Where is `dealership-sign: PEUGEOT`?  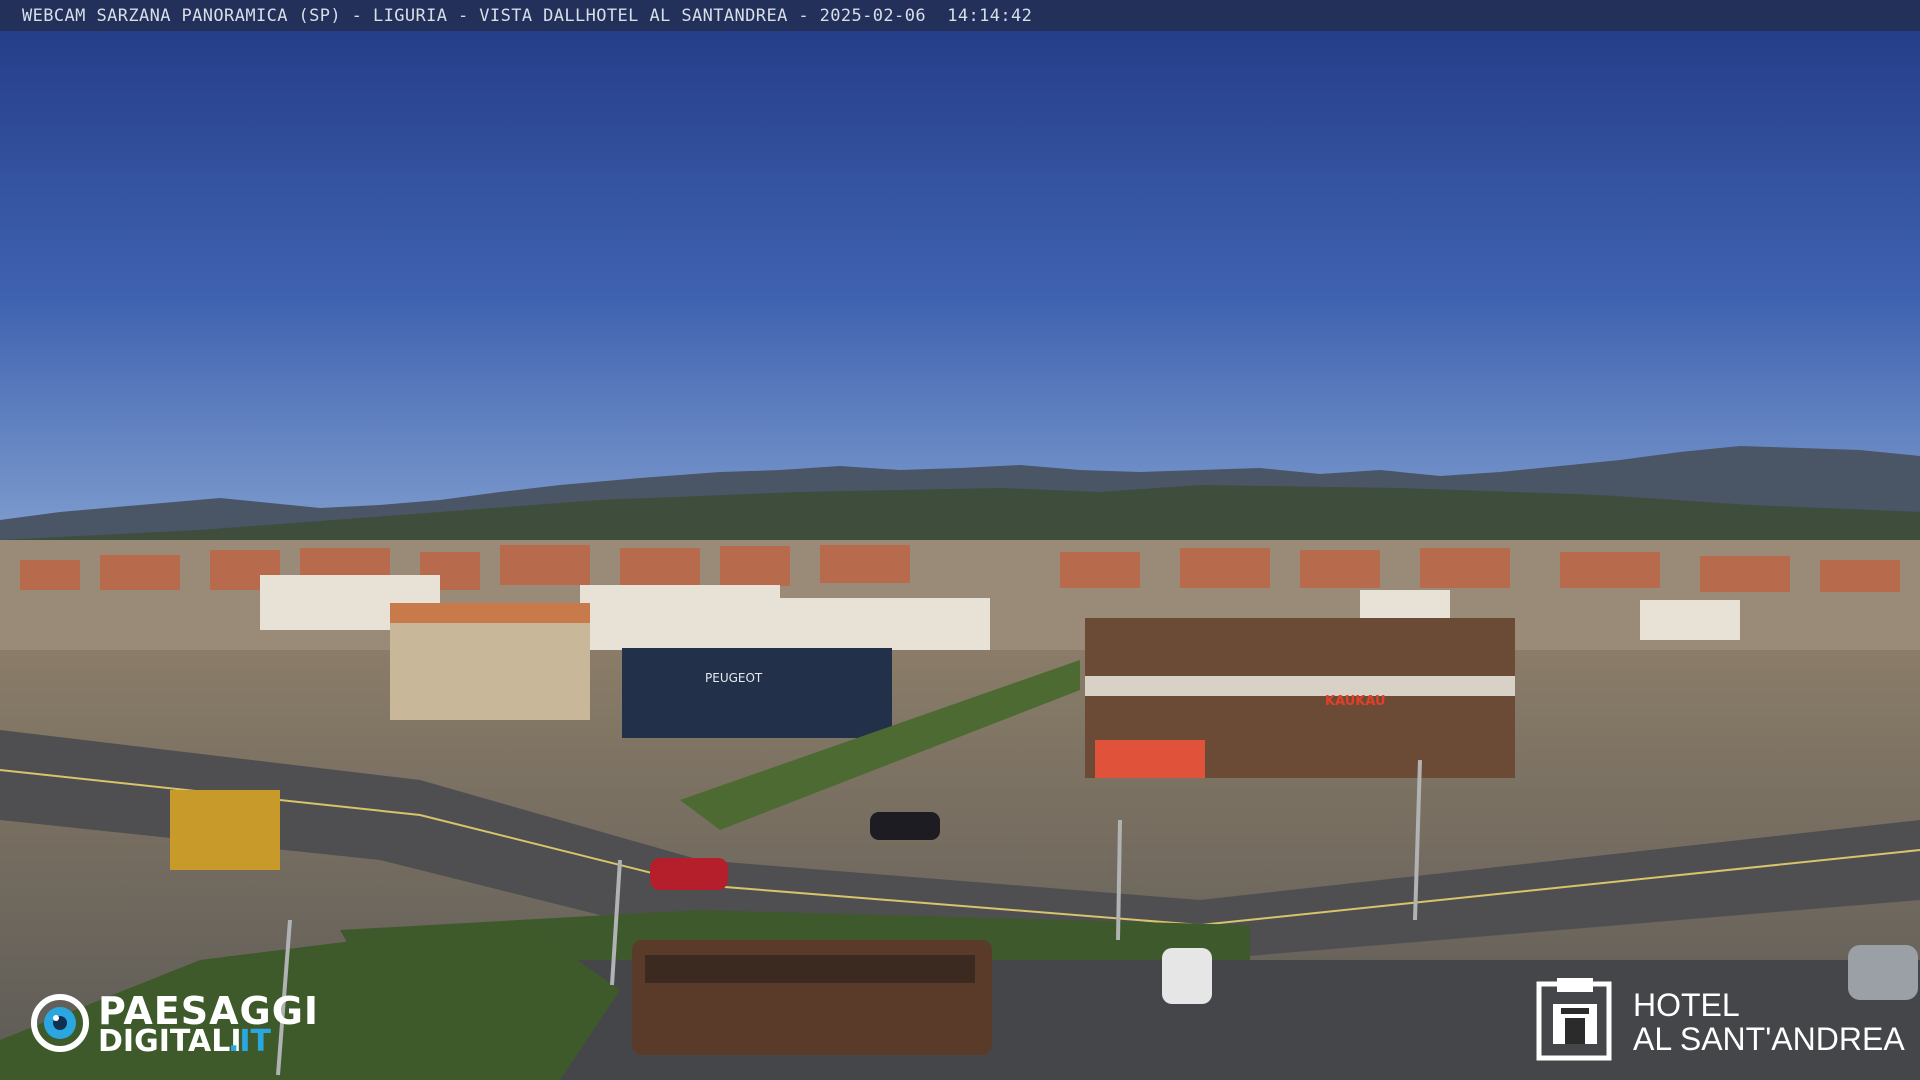
dealership-sign: PEUGEOT is located at coordinates (734, 678).